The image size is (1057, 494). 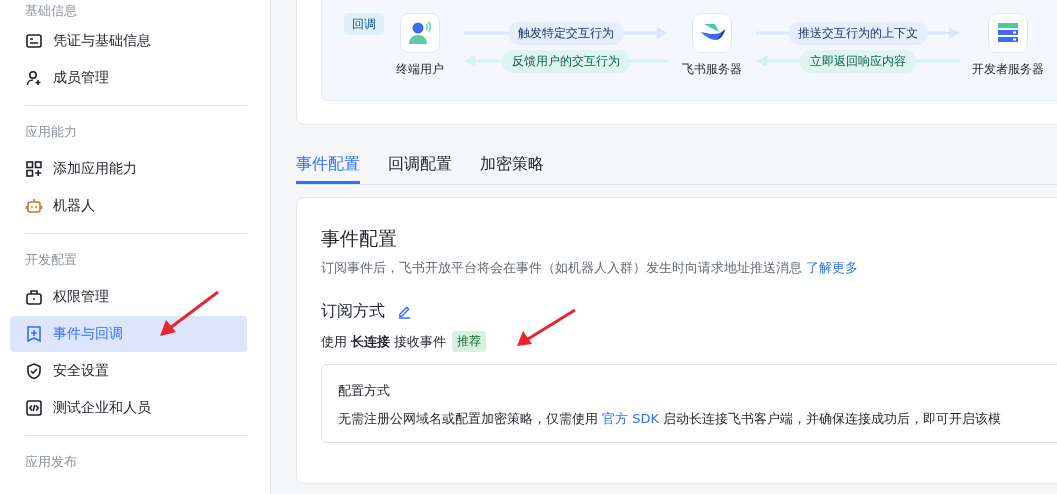 What do you see at coordinates (420, 164) in the screenshot?
I see `tab: 回调配置` at bounding box center [420, 164].